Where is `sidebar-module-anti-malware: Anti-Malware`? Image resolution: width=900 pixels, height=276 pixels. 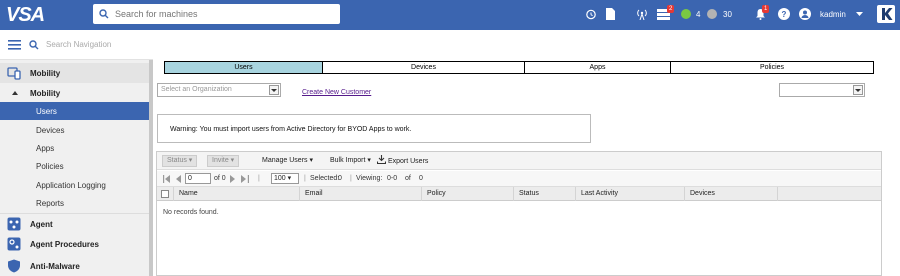 sidebar-module-anti-malware: Anti-Malware is located at coordinates (74, 266).